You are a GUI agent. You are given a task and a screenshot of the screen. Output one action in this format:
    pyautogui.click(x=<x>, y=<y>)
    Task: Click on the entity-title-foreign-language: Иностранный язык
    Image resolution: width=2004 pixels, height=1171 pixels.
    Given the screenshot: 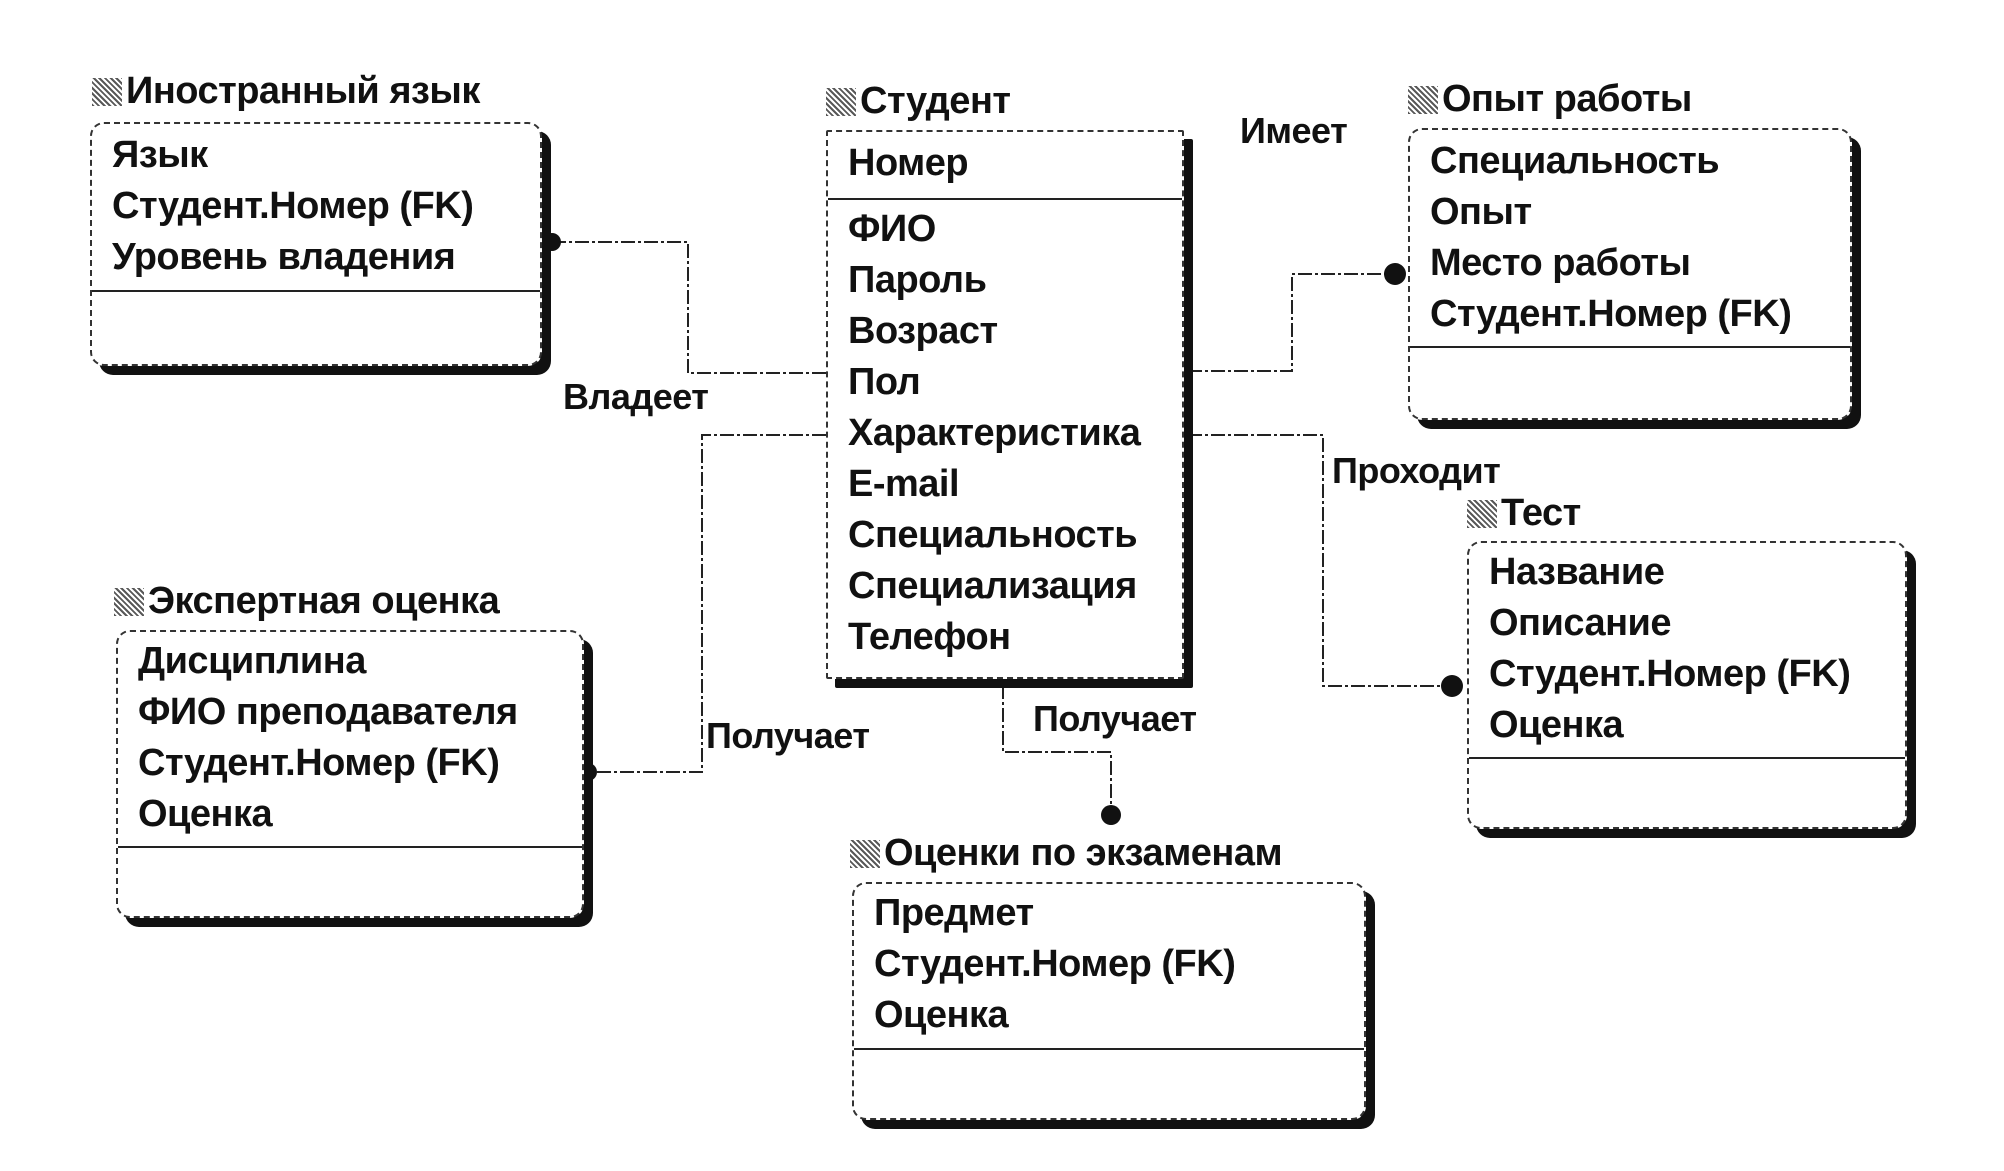 What is the action you would take?
    pyautogui.click(x=286, y=91)
    